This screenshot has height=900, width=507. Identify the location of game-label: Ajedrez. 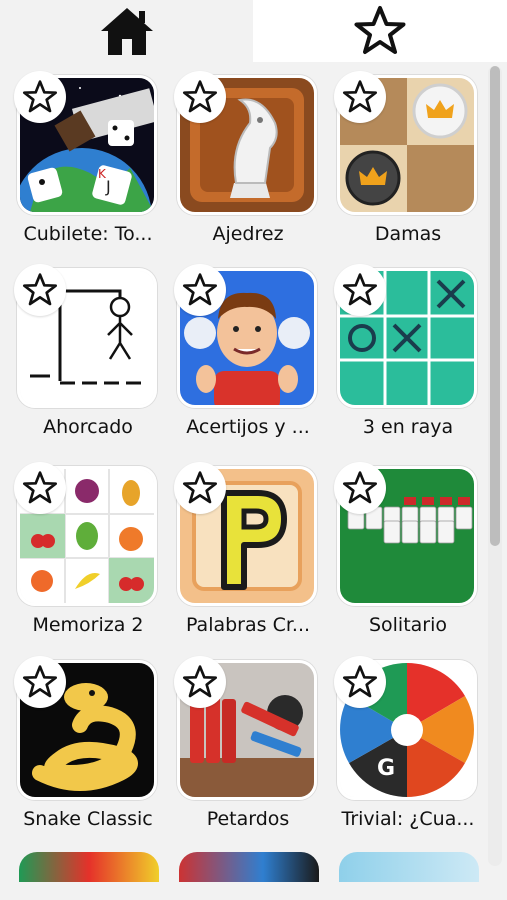
(248, 234).